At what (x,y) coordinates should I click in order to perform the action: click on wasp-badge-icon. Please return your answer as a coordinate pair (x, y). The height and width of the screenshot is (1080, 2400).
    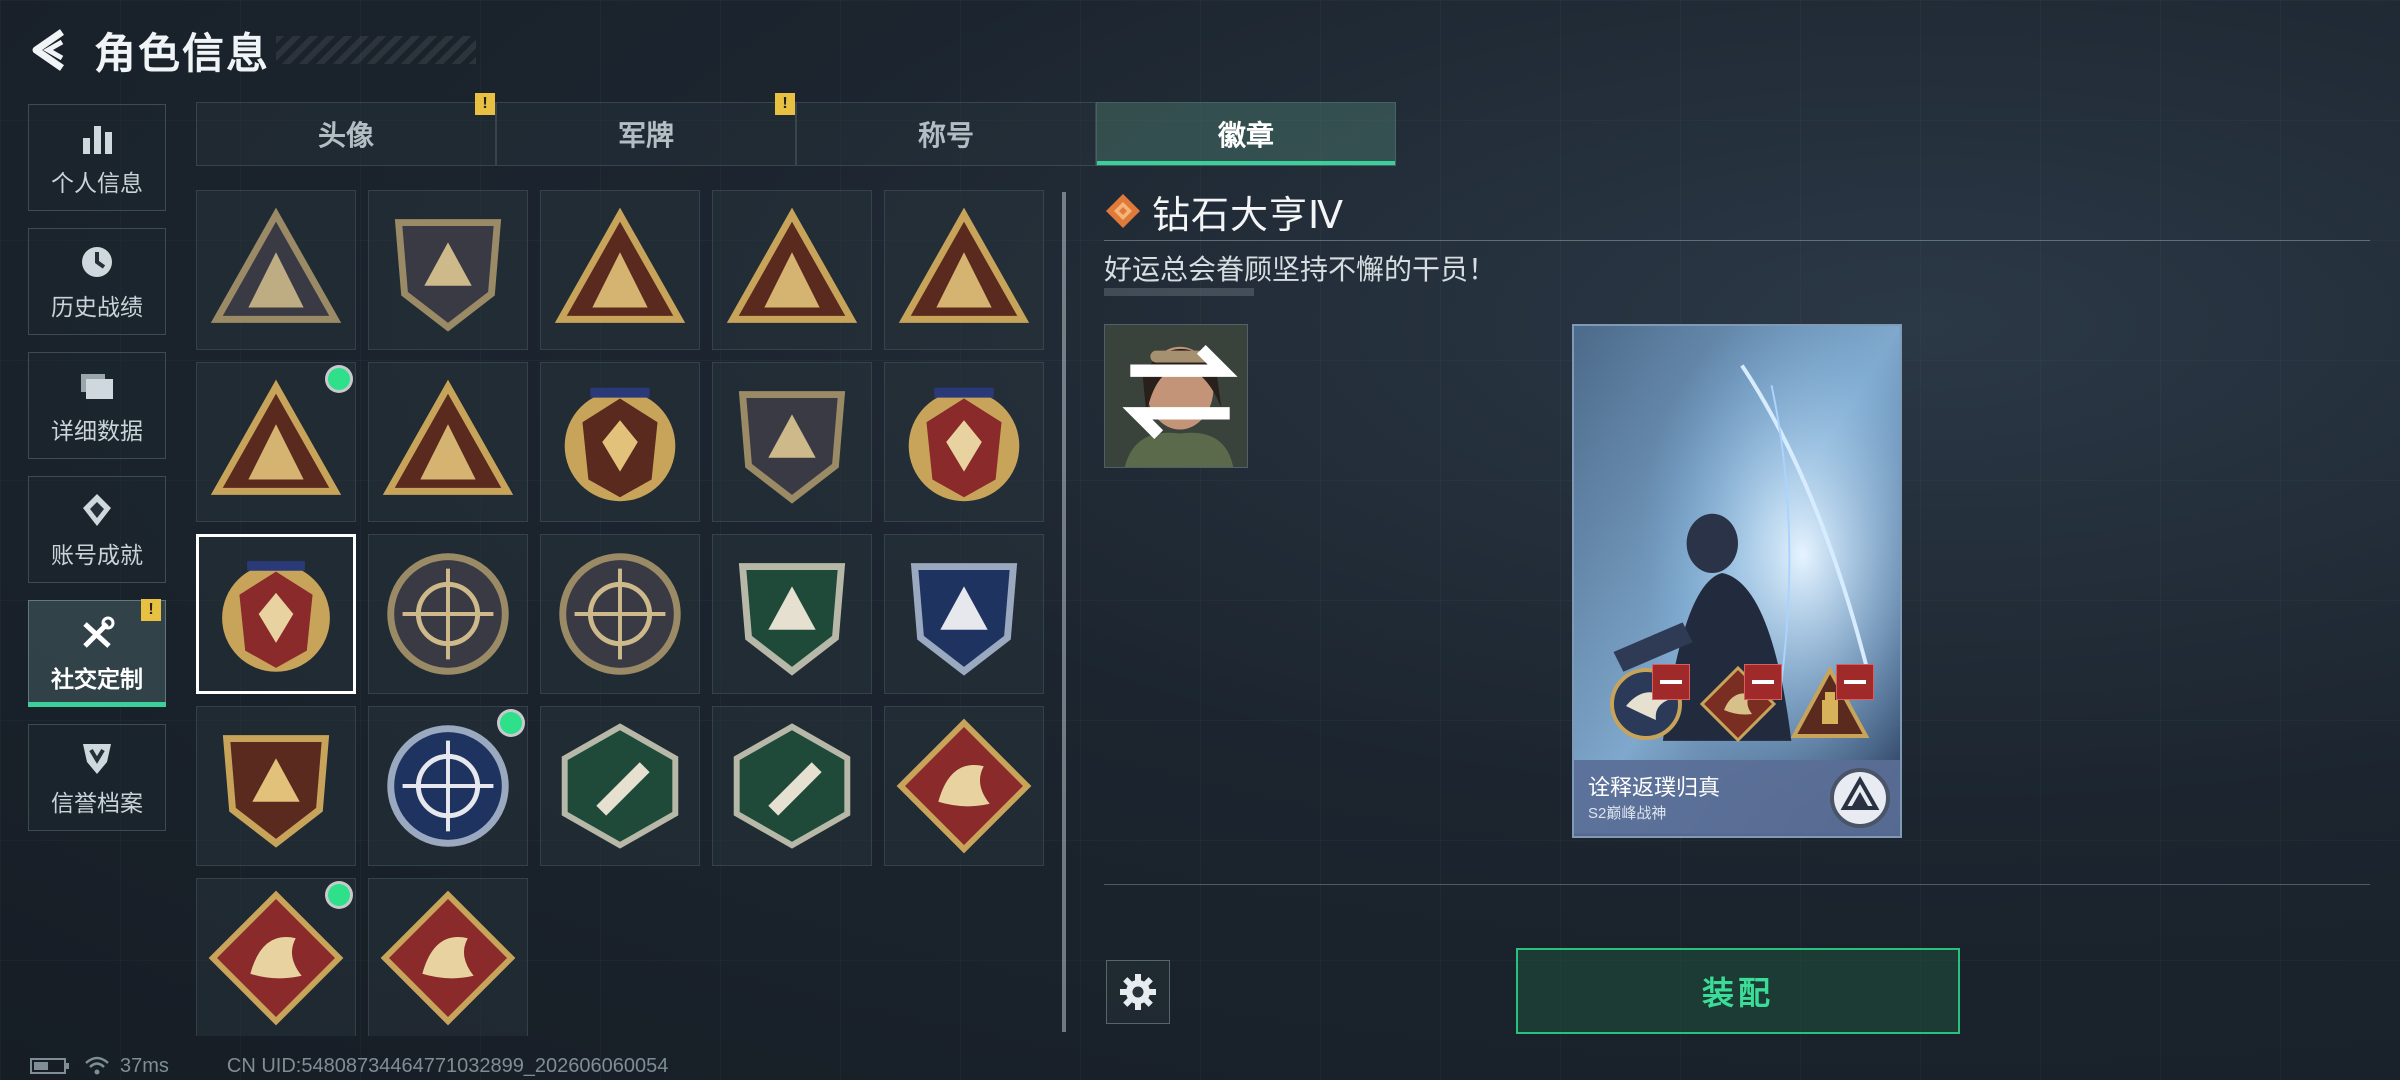
    Looking at the image, I should click on (620, 786).